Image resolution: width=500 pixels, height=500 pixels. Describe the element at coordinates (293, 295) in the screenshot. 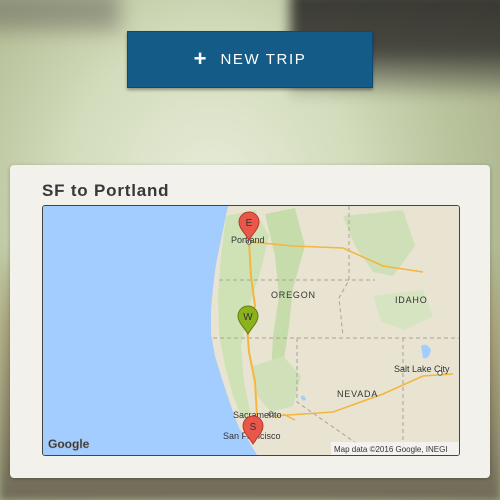

I see `map-label-oregon: OREGON` at that location.